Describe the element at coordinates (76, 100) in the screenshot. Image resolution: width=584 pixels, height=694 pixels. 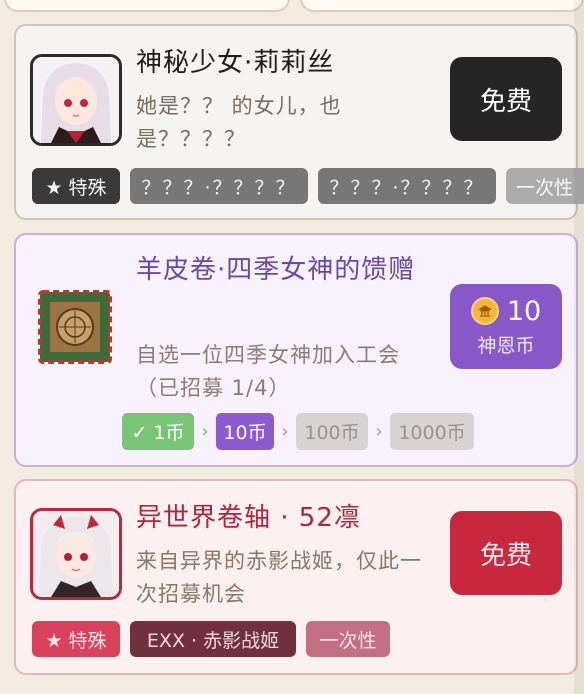
I see `lilith-avatar-icon` at that location.